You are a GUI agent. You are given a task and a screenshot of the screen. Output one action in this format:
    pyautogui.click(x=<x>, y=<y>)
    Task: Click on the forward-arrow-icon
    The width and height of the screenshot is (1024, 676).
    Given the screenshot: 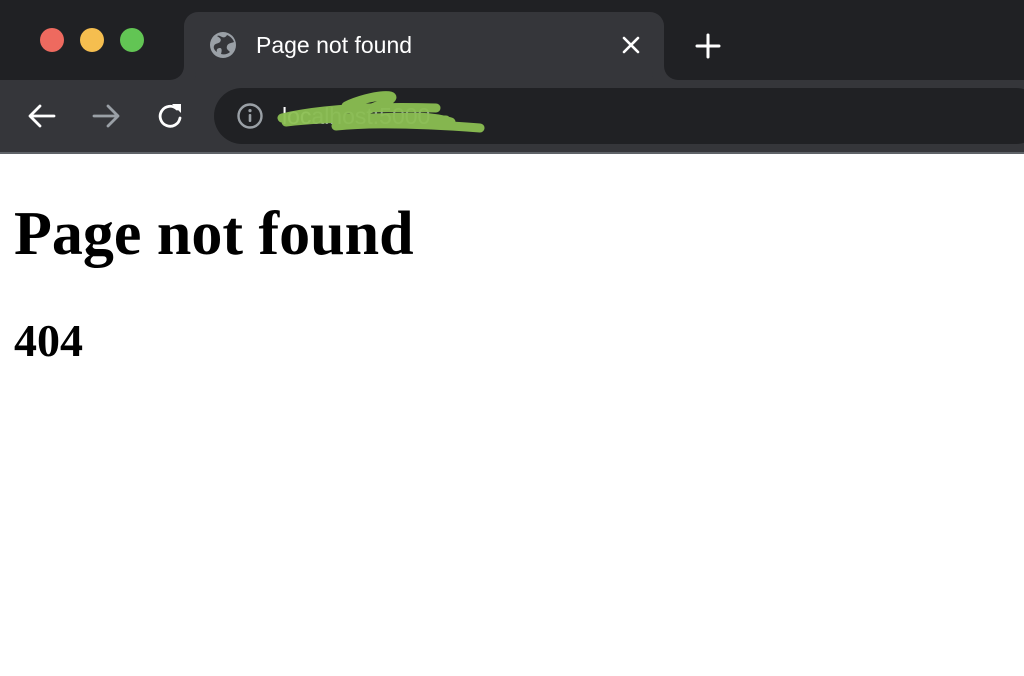 What is the action you would take?
    pyautogui.click(x=106, y=116)
    